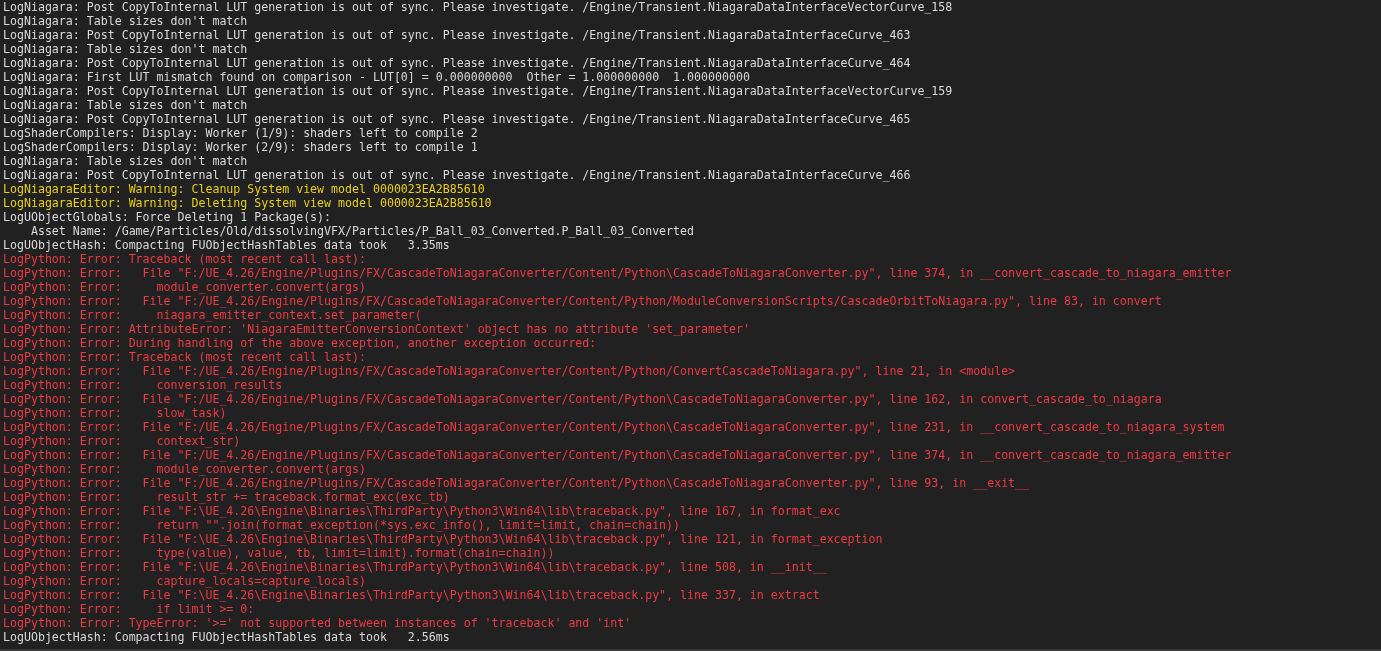 The width and height of the screenshot is (1381, 651). What do you see at coordinates (248, 203) in the screenshot?
I see `log-line: LogNiagaraEditor: Warning: Deleting System view model 0000023EA2B85610` at bounding box center [248, 203].